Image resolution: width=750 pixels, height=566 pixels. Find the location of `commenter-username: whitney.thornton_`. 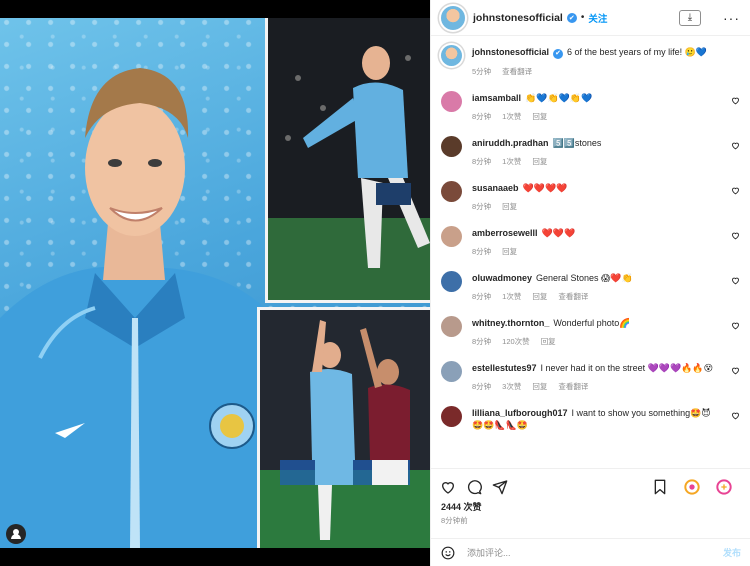

commenter-username: whitney.thornton_ is located at coordinates (510, 323).